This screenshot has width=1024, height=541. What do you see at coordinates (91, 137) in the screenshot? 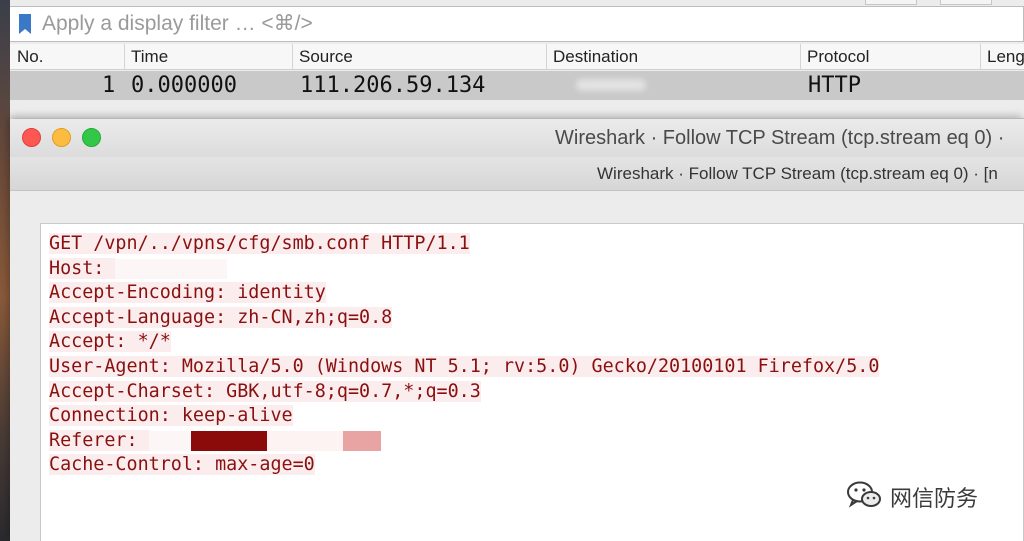
I see `zoom-window-button` at bounding box center [91, 137].